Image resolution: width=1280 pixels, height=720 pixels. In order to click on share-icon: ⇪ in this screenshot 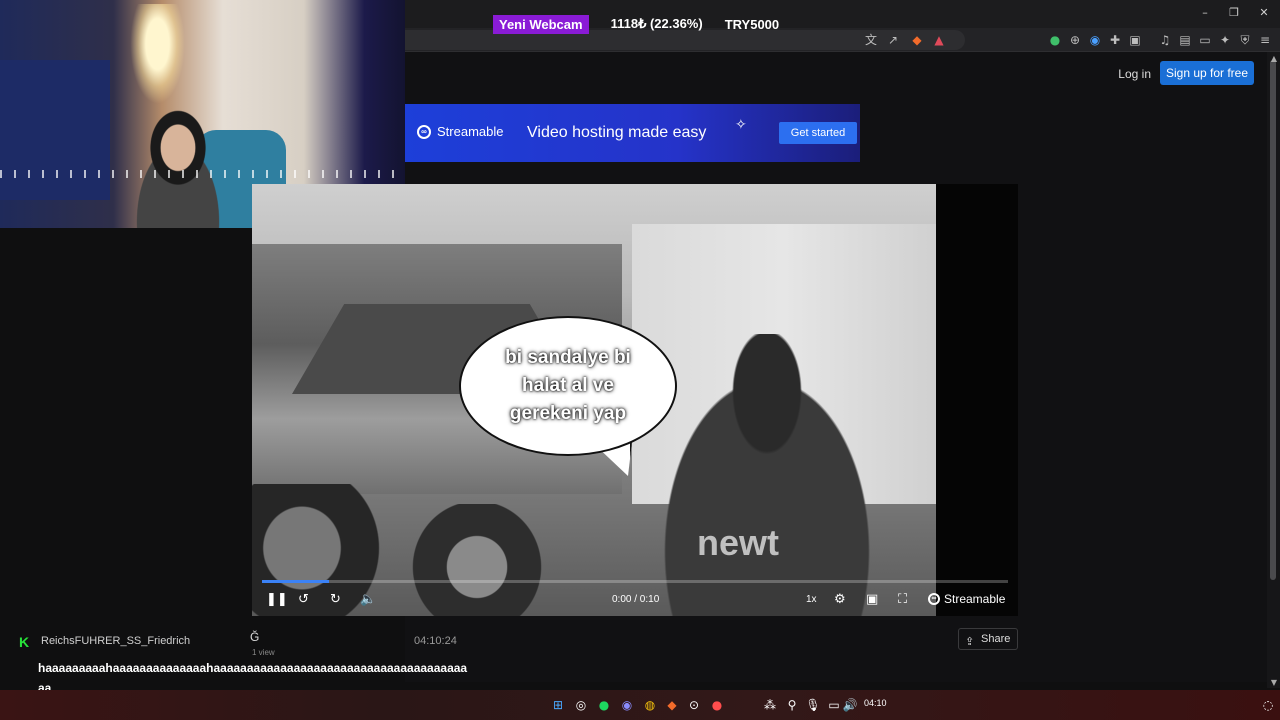, I will do `click(970, 641)`.